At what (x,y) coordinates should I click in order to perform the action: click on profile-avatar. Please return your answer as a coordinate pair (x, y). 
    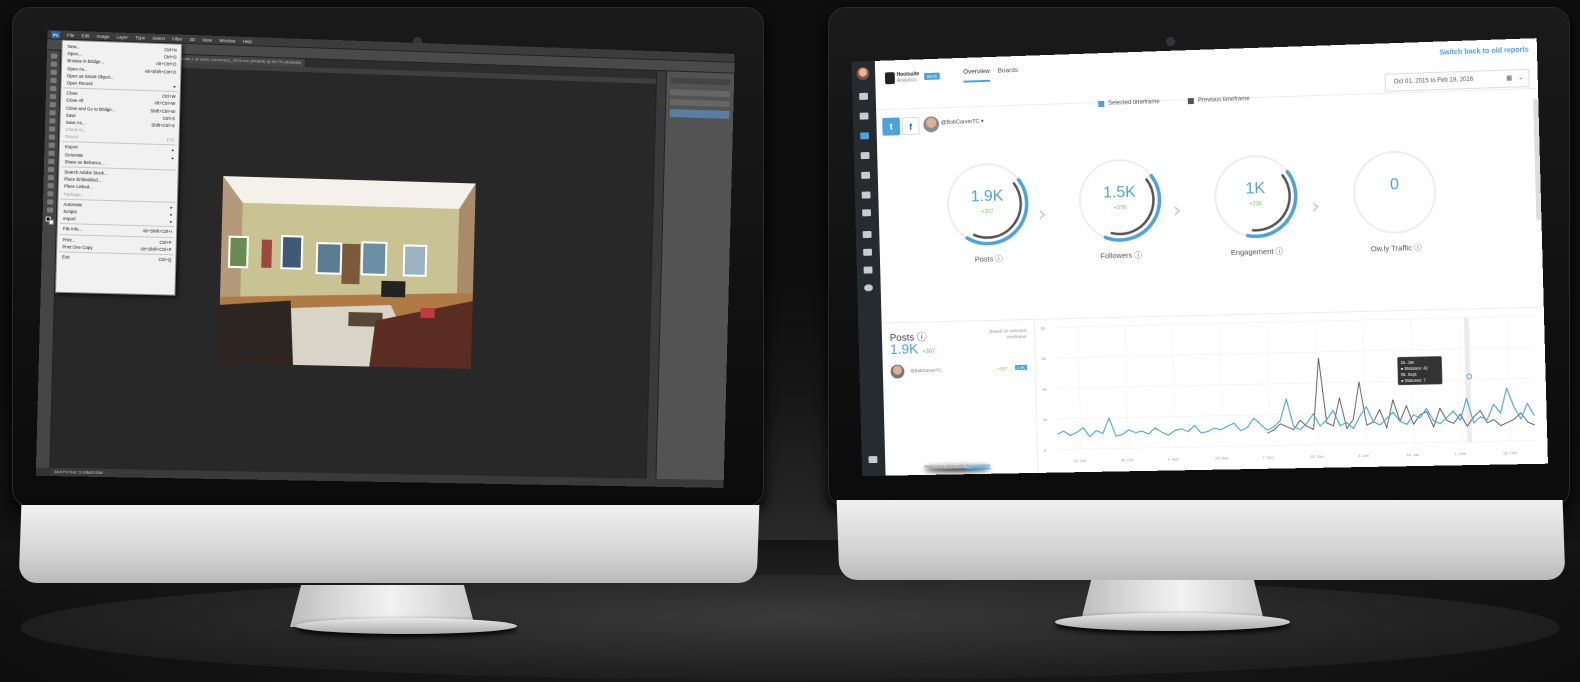
    Looking at the image, I should click on (931, 124).